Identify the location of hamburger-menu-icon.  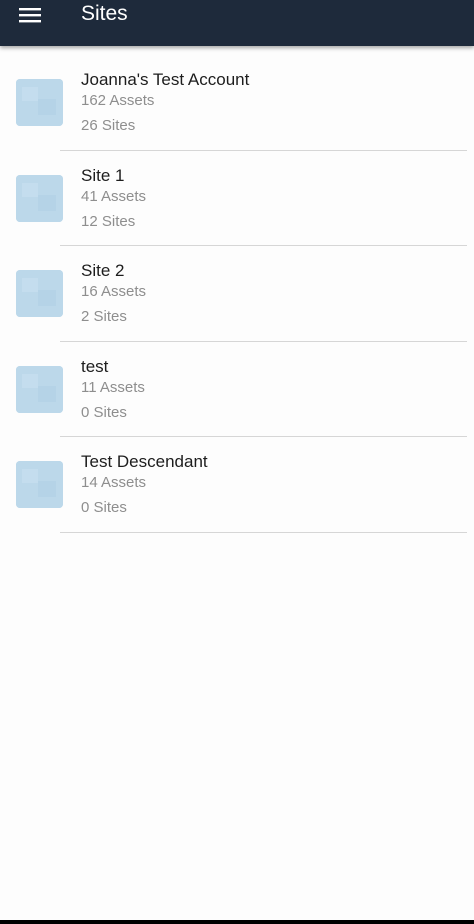
(30, 15).